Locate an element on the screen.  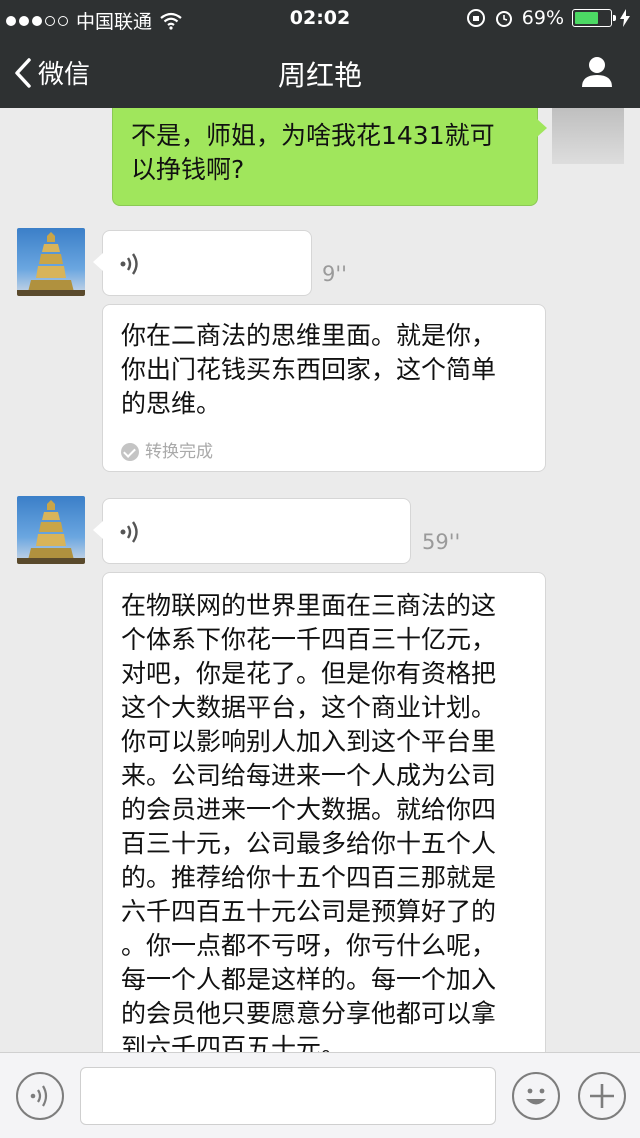
message-line: 个体系下你花一千四百三十亿元， is located at coordinates (309, 639).